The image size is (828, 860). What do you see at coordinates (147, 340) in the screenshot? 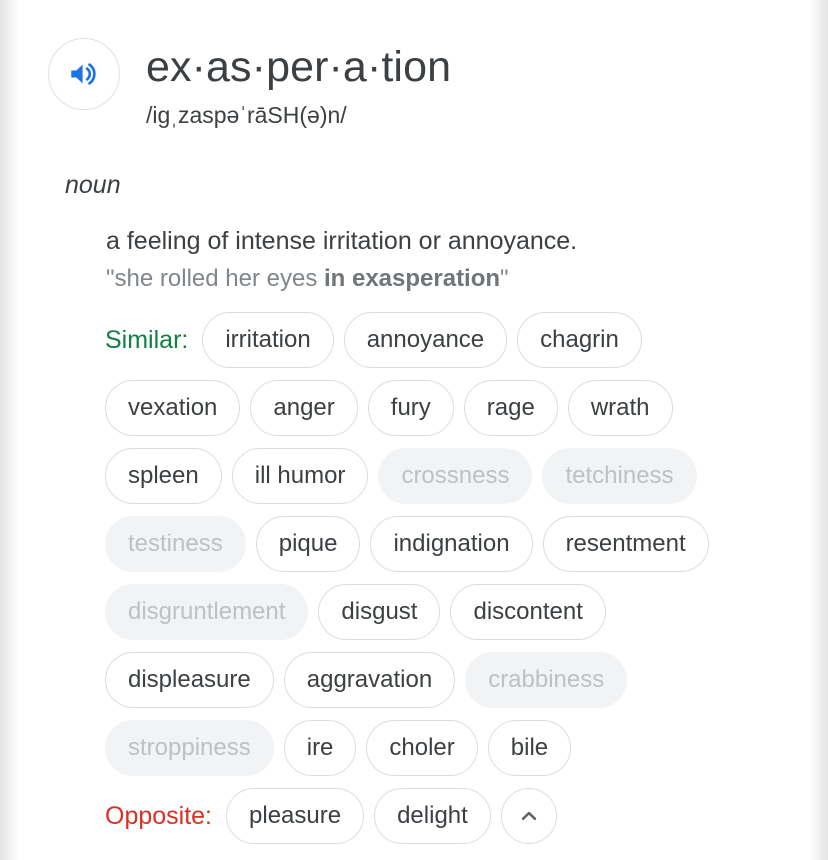
I see `similar-label: Similar:` at bounding box center [147, 340].